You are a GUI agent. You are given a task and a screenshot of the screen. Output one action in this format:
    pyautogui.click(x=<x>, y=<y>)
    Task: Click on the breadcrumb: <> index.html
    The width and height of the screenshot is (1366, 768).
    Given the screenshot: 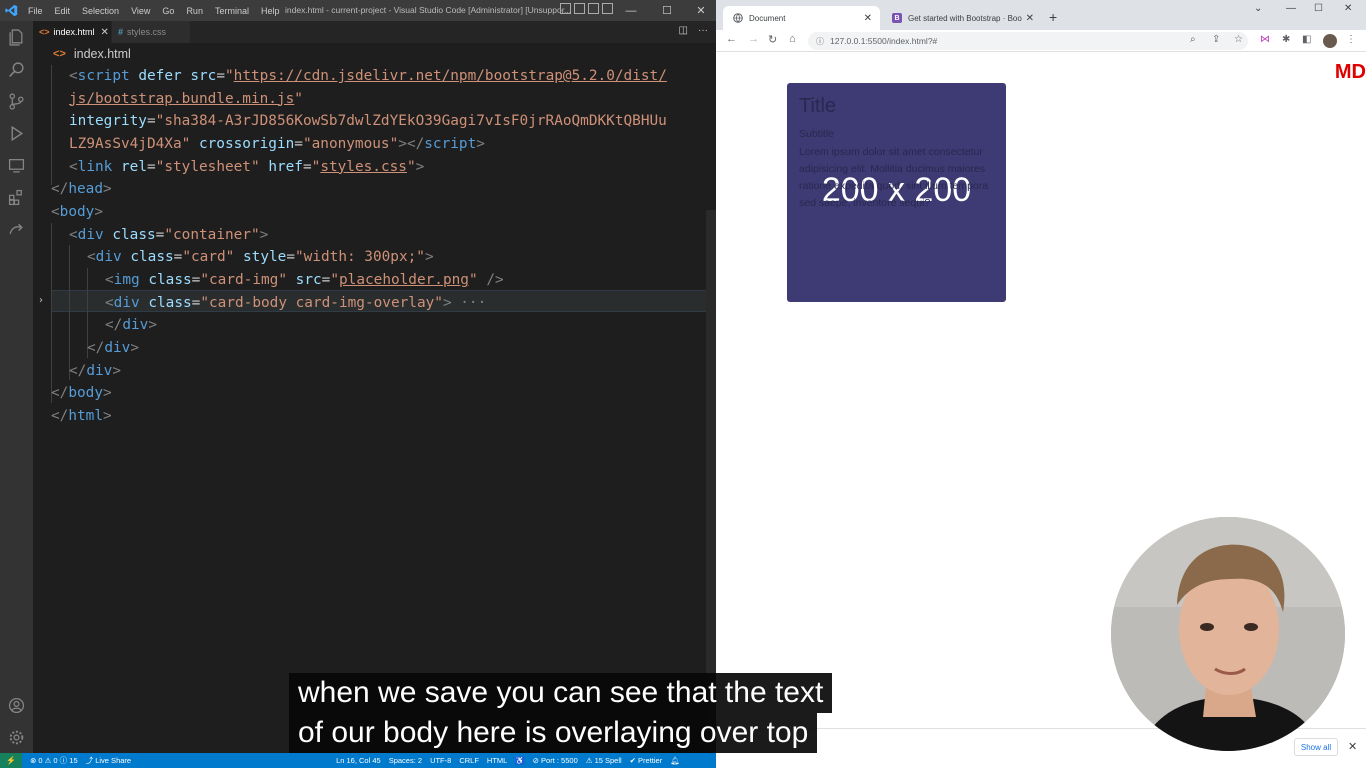 What is the action you would take?
    pyautogui.click(x=374, y=54)
    